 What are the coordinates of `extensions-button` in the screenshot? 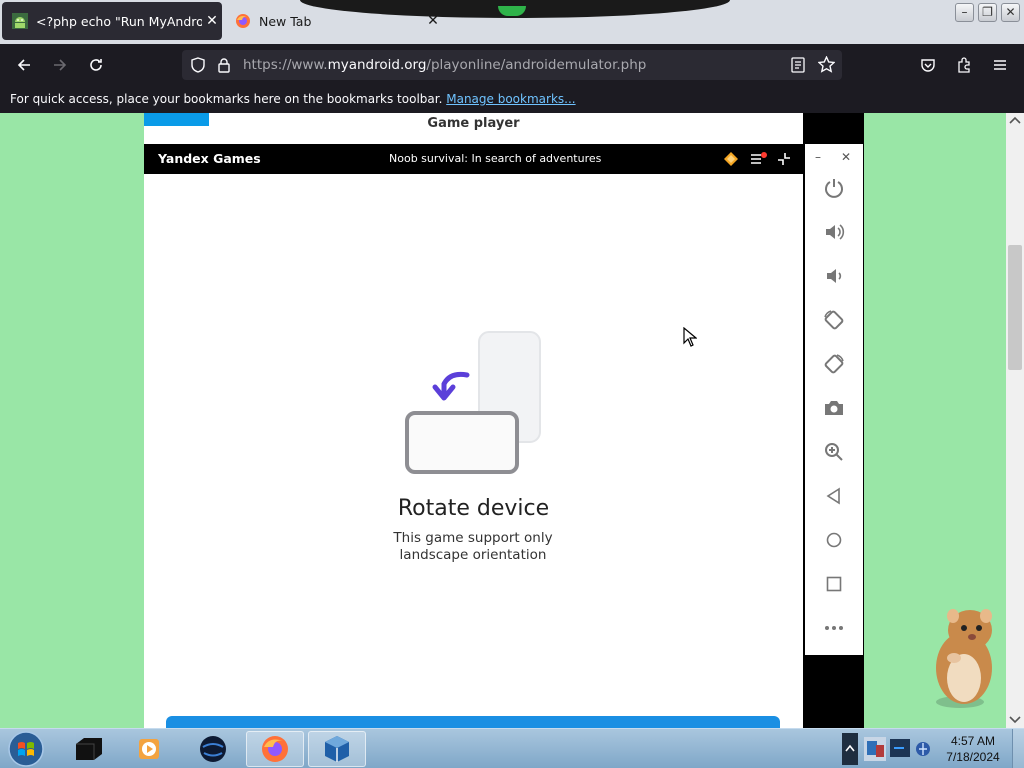 It's located at (964, 65).